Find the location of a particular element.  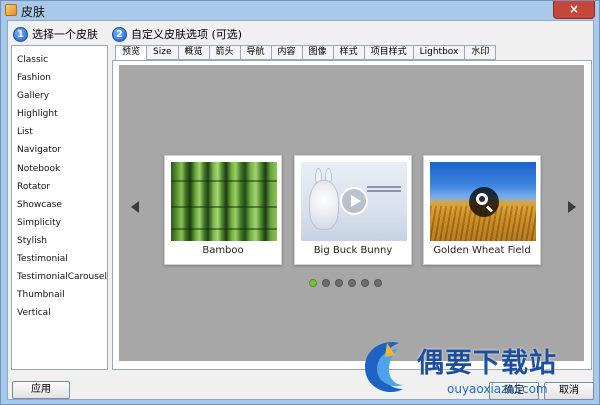

step-2-label: 自定义皮肤选项 (可选) is located at coordinates (187, 34).